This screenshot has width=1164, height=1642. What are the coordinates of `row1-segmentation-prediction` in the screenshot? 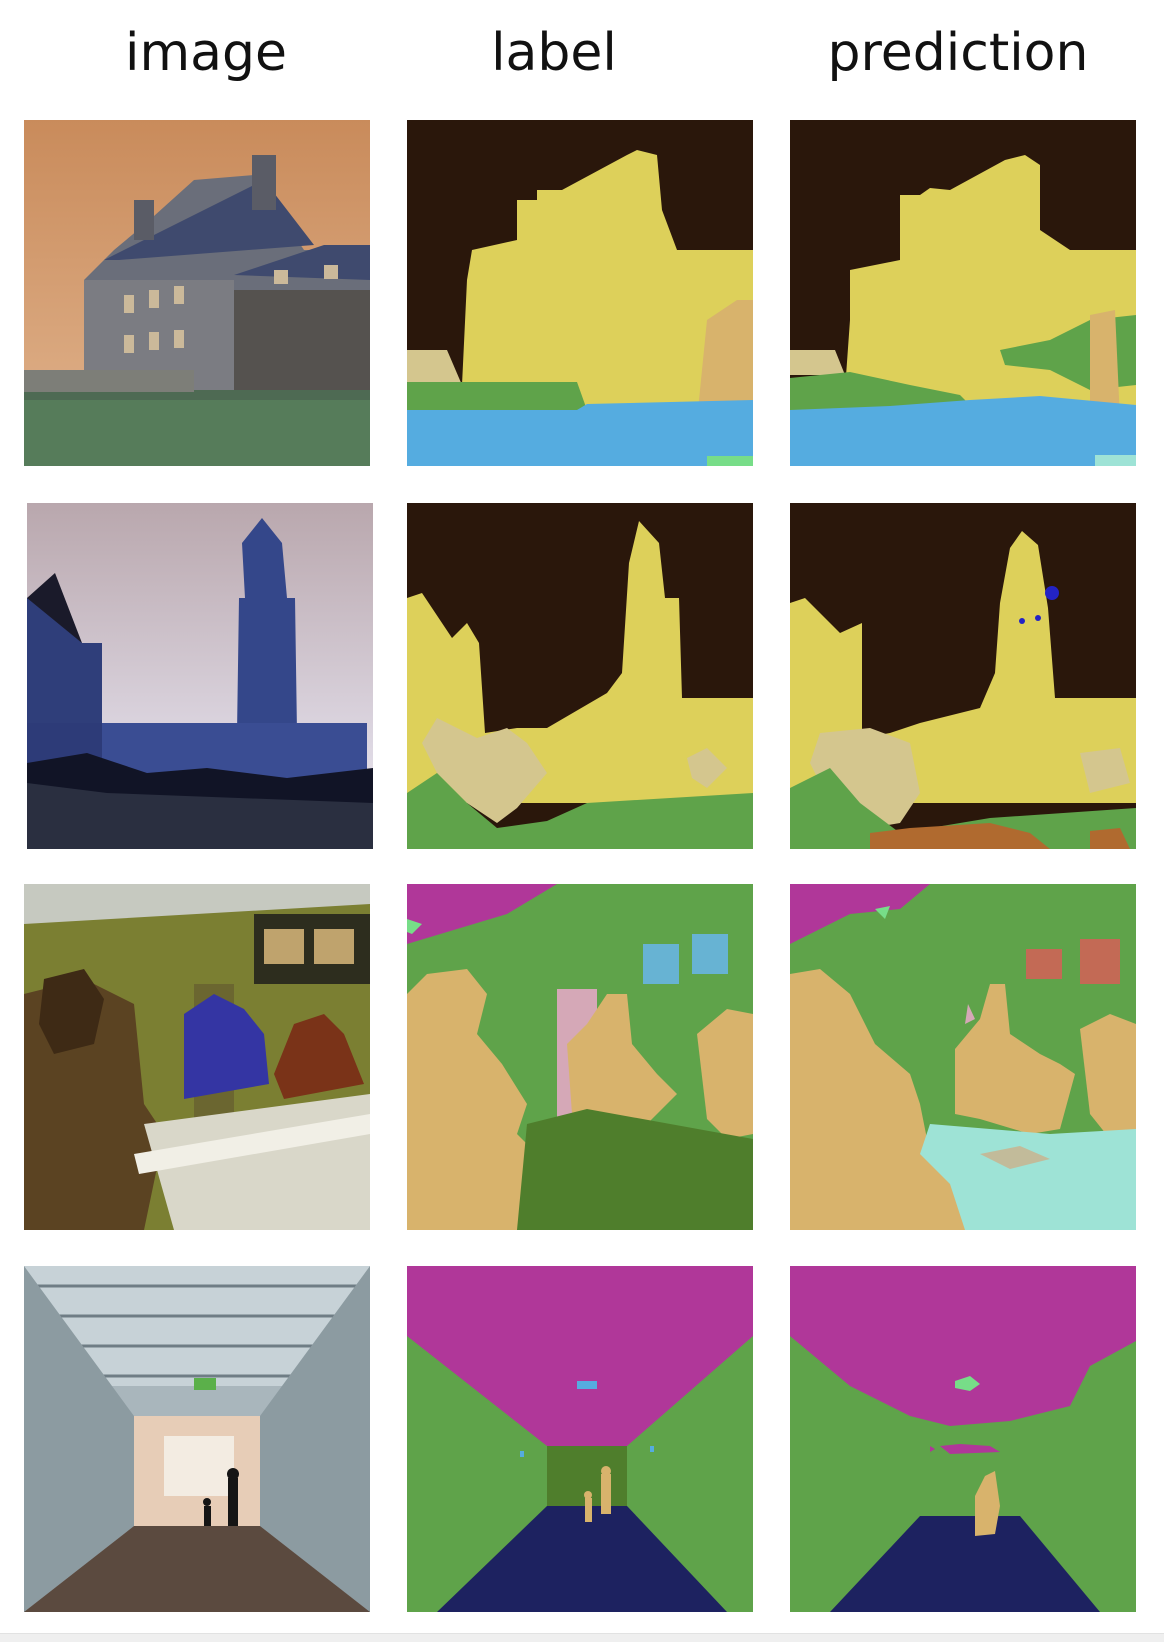 It's located at (963, 293).